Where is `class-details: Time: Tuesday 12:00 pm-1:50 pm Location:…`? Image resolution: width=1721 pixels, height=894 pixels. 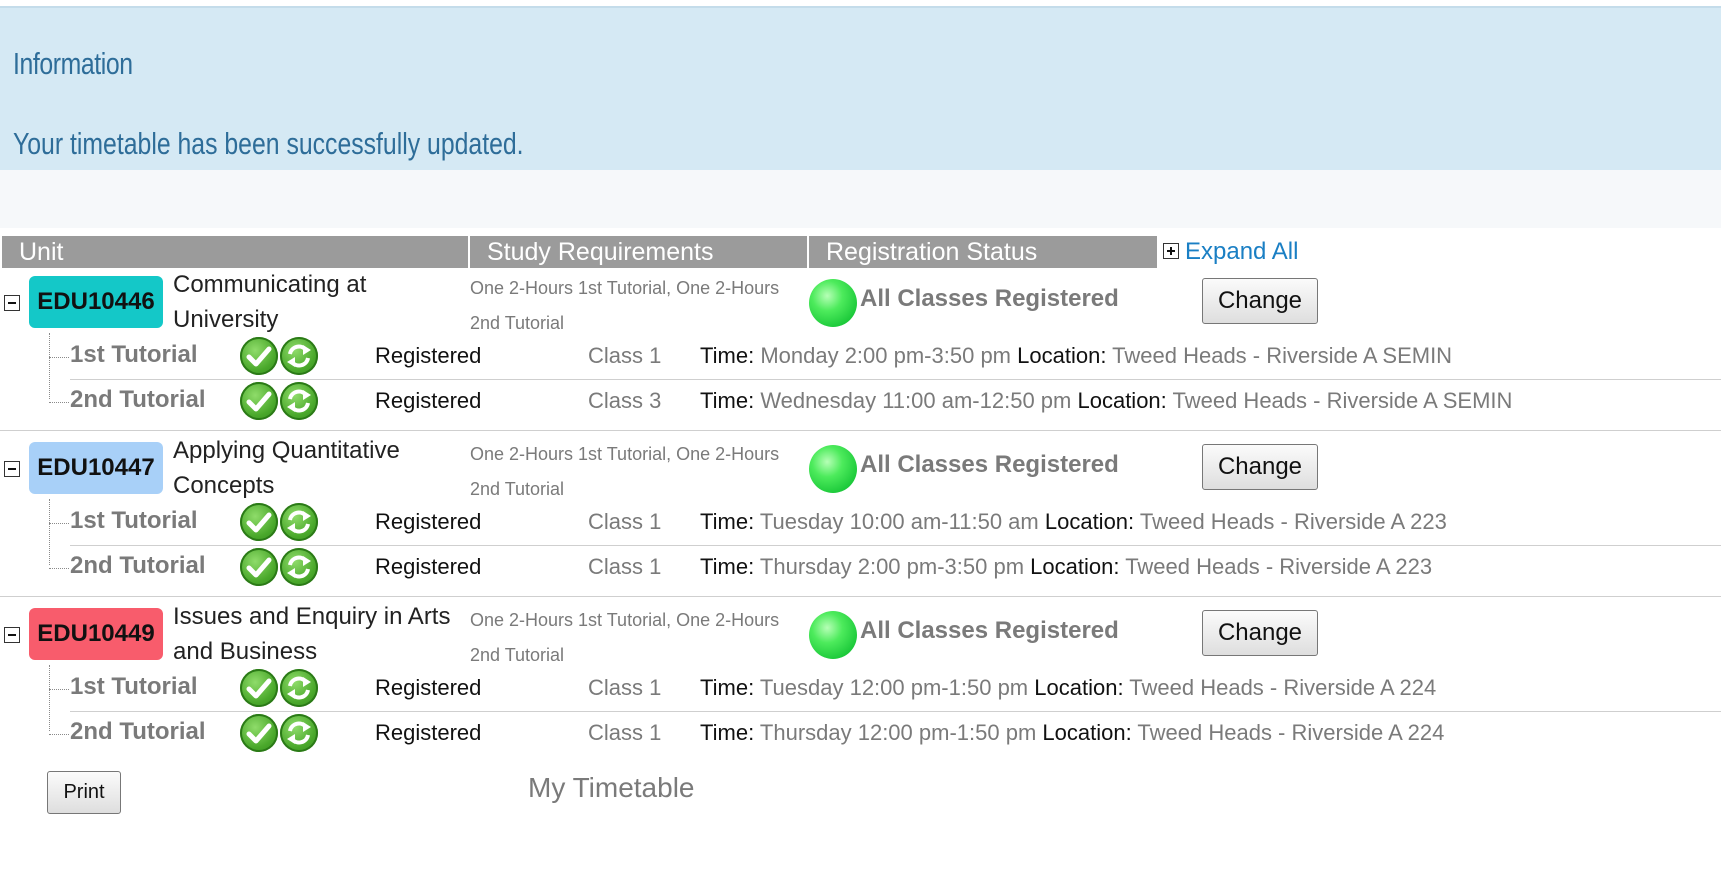
class-details: Time: Tuesday 12:00 pm-1:50 pm Location:… is located at coordinates (1068, 688).